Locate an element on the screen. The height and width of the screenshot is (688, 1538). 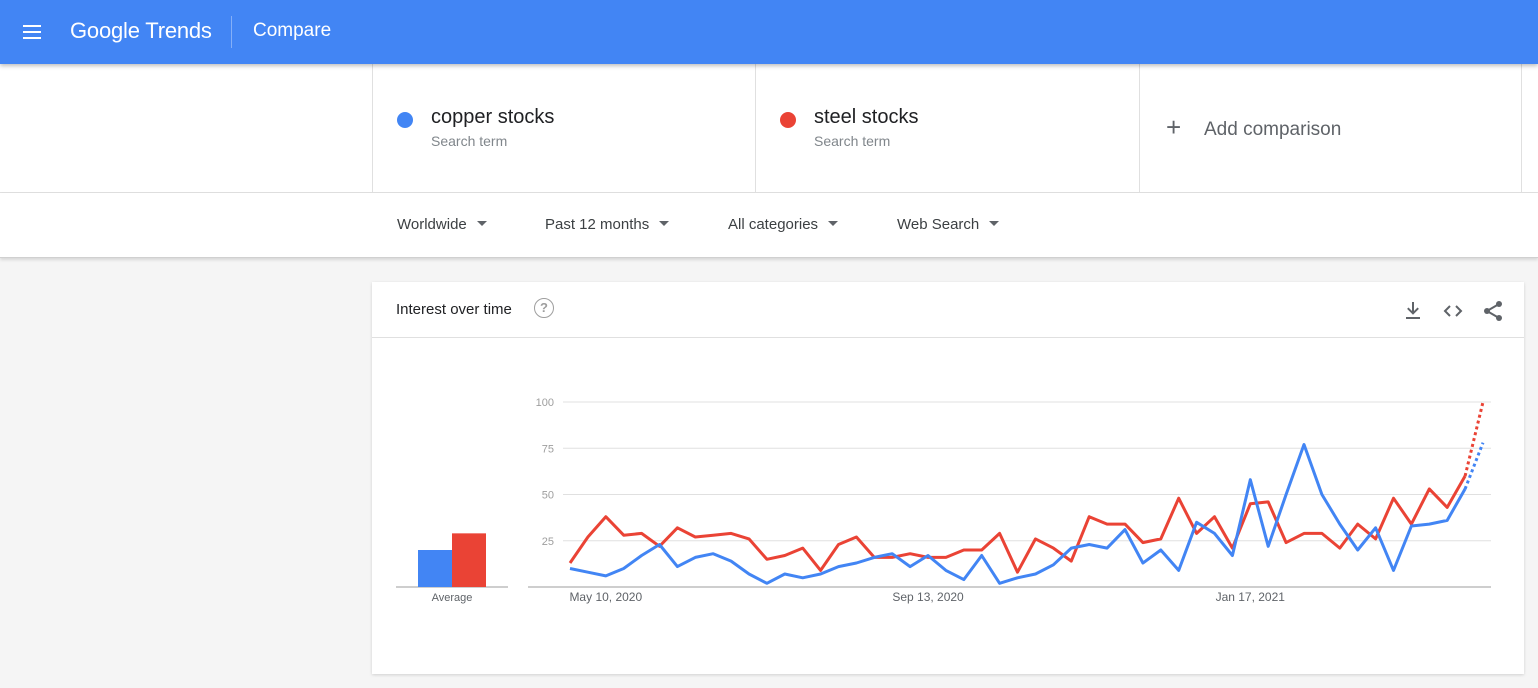
time-range-dropdown: Past 12 months is located at coordinates (607, 224).